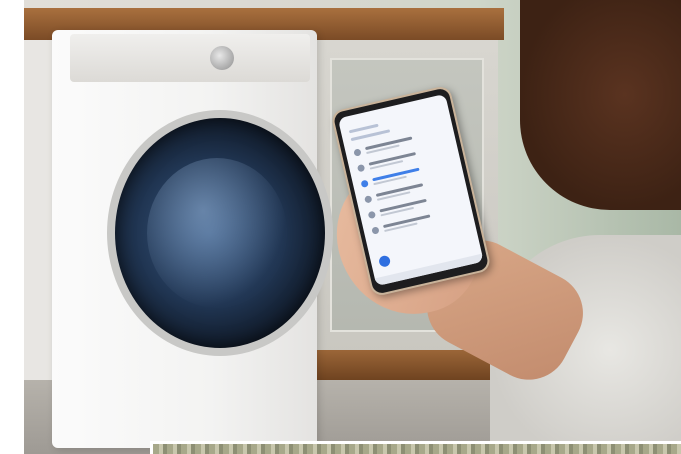 This screenshot has width=681, height=454. I want to click on person-hair, so click(600, 105).